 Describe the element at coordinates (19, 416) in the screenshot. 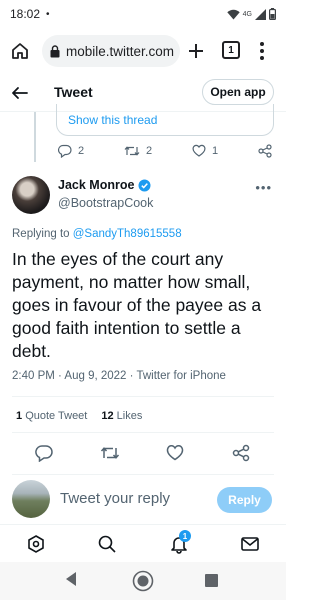

I see `quote-count: 1` at that location.